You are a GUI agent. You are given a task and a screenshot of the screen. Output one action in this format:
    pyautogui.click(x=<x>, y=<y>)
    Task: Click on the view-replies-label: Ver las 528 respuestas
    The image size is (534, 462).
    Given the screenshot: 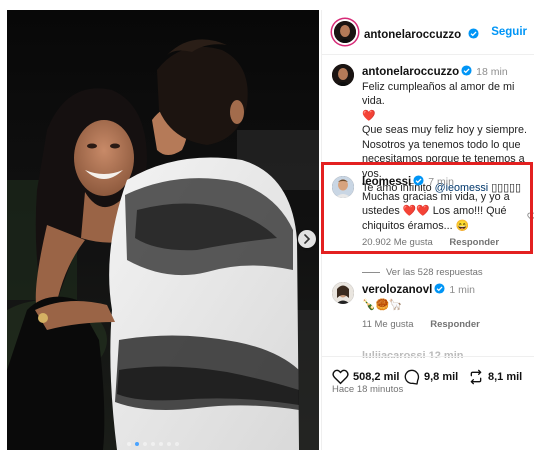 What is the action you would take?
    pyautogui.click(x=434, y=272)
    